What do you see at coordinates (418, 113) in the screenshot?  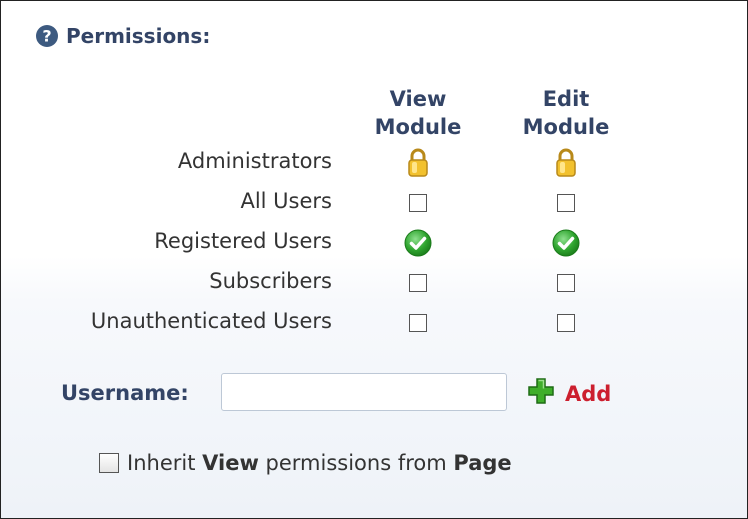 I see `column-header-view-module: View Module` at bounding box center [418, 113].